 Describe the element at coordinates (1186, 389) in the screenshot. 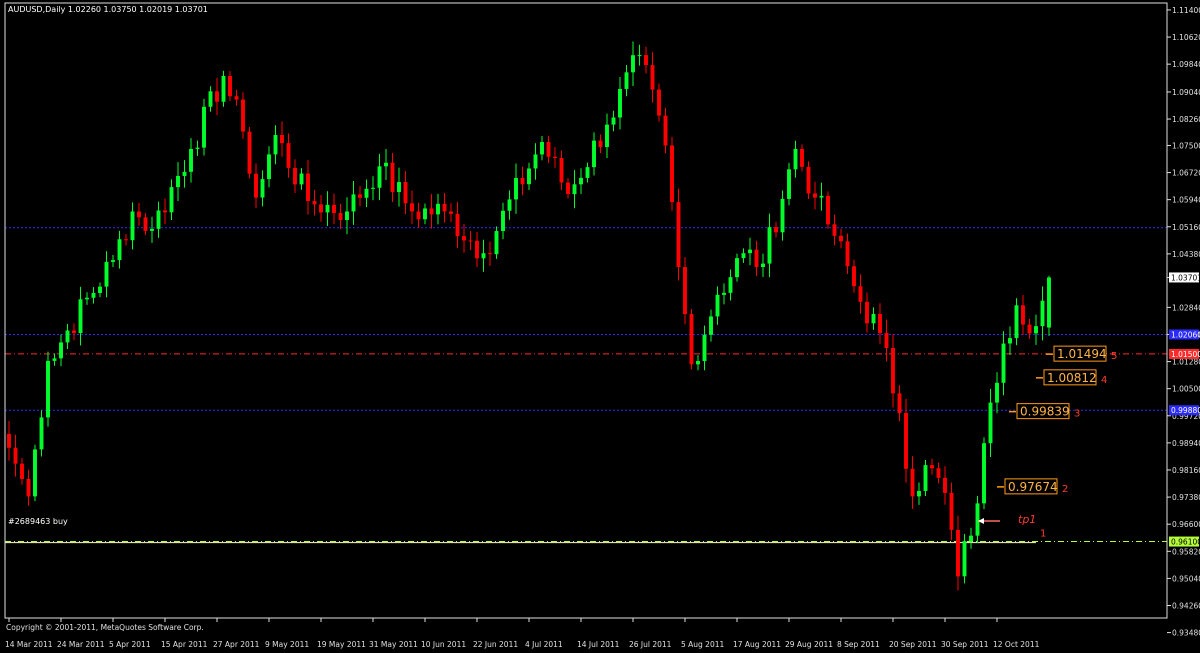

I see `y-tick-label: 1.00500` at that location.